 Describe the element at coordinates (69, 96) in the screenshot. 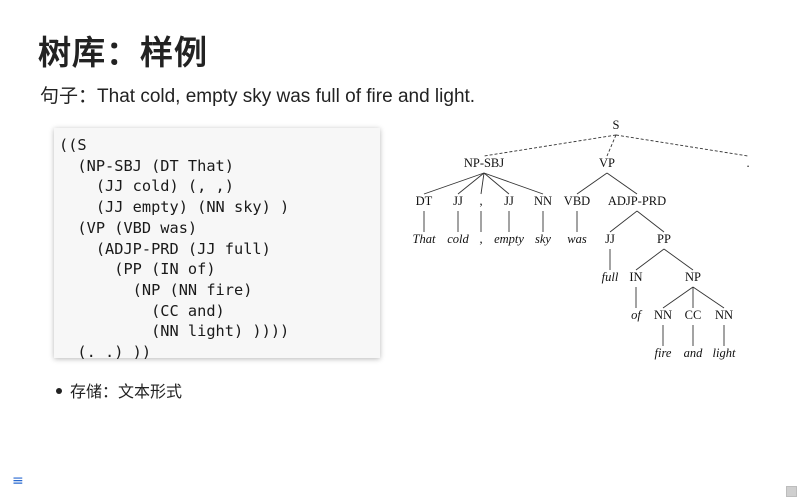

I see `sentence-label: 句子：` at that location.